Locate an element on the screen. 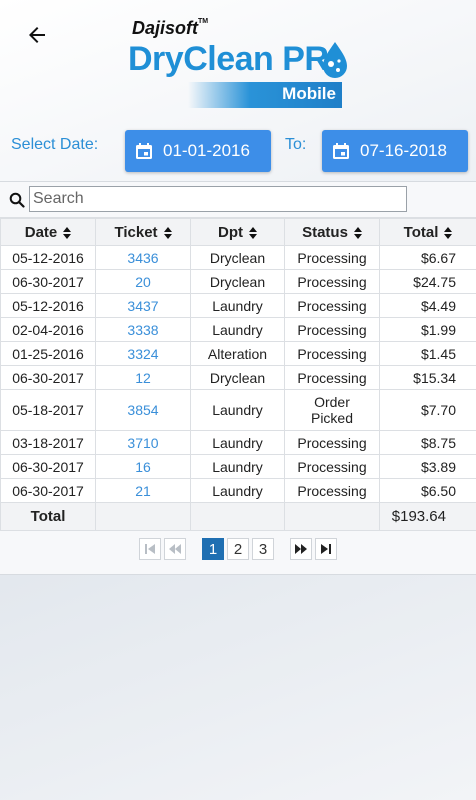 This screenshot has height=800, width=476. date-cell: 03-18-2017 is located at coordinates (48, 442).